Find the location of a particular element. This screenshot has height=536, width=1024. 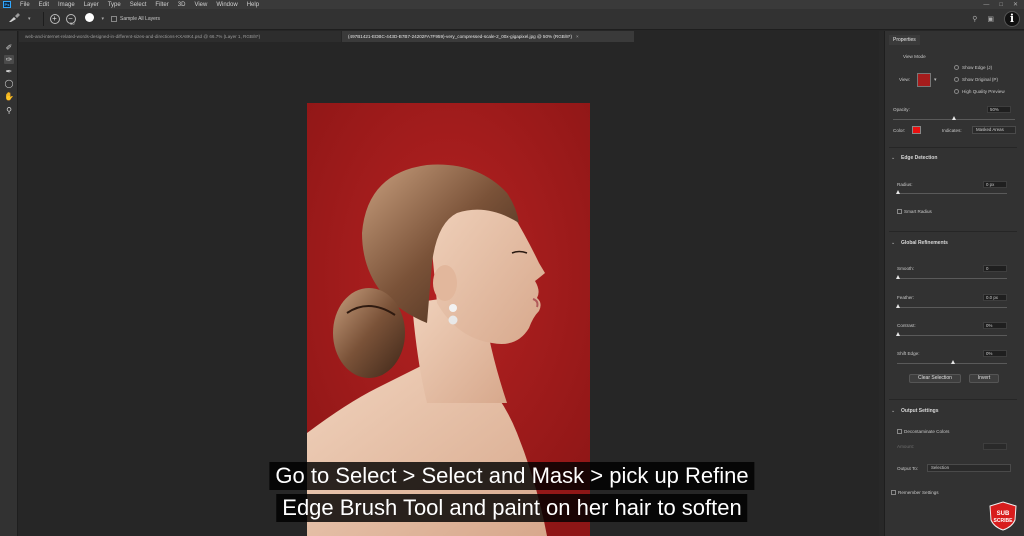

edge-detection-chevron-icon: ⌄ is located at coordinates (893, 158).